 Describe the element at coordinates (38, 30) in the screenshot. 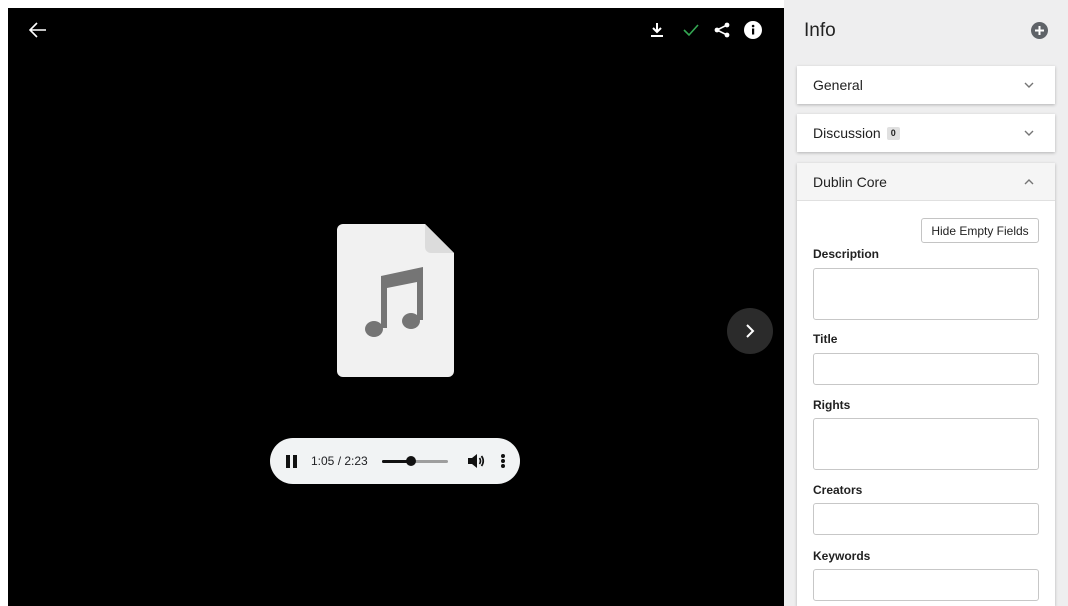

I see `back-arrow-icon` at that location.